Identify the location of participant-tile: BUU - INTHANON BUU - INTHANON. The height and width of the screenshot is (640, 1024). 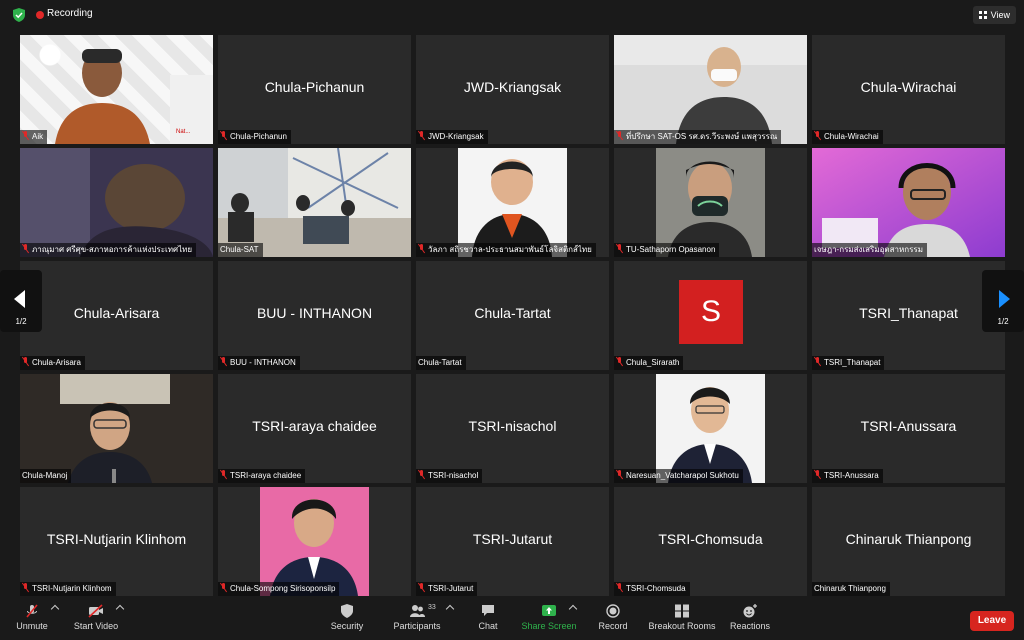
(314, 315).